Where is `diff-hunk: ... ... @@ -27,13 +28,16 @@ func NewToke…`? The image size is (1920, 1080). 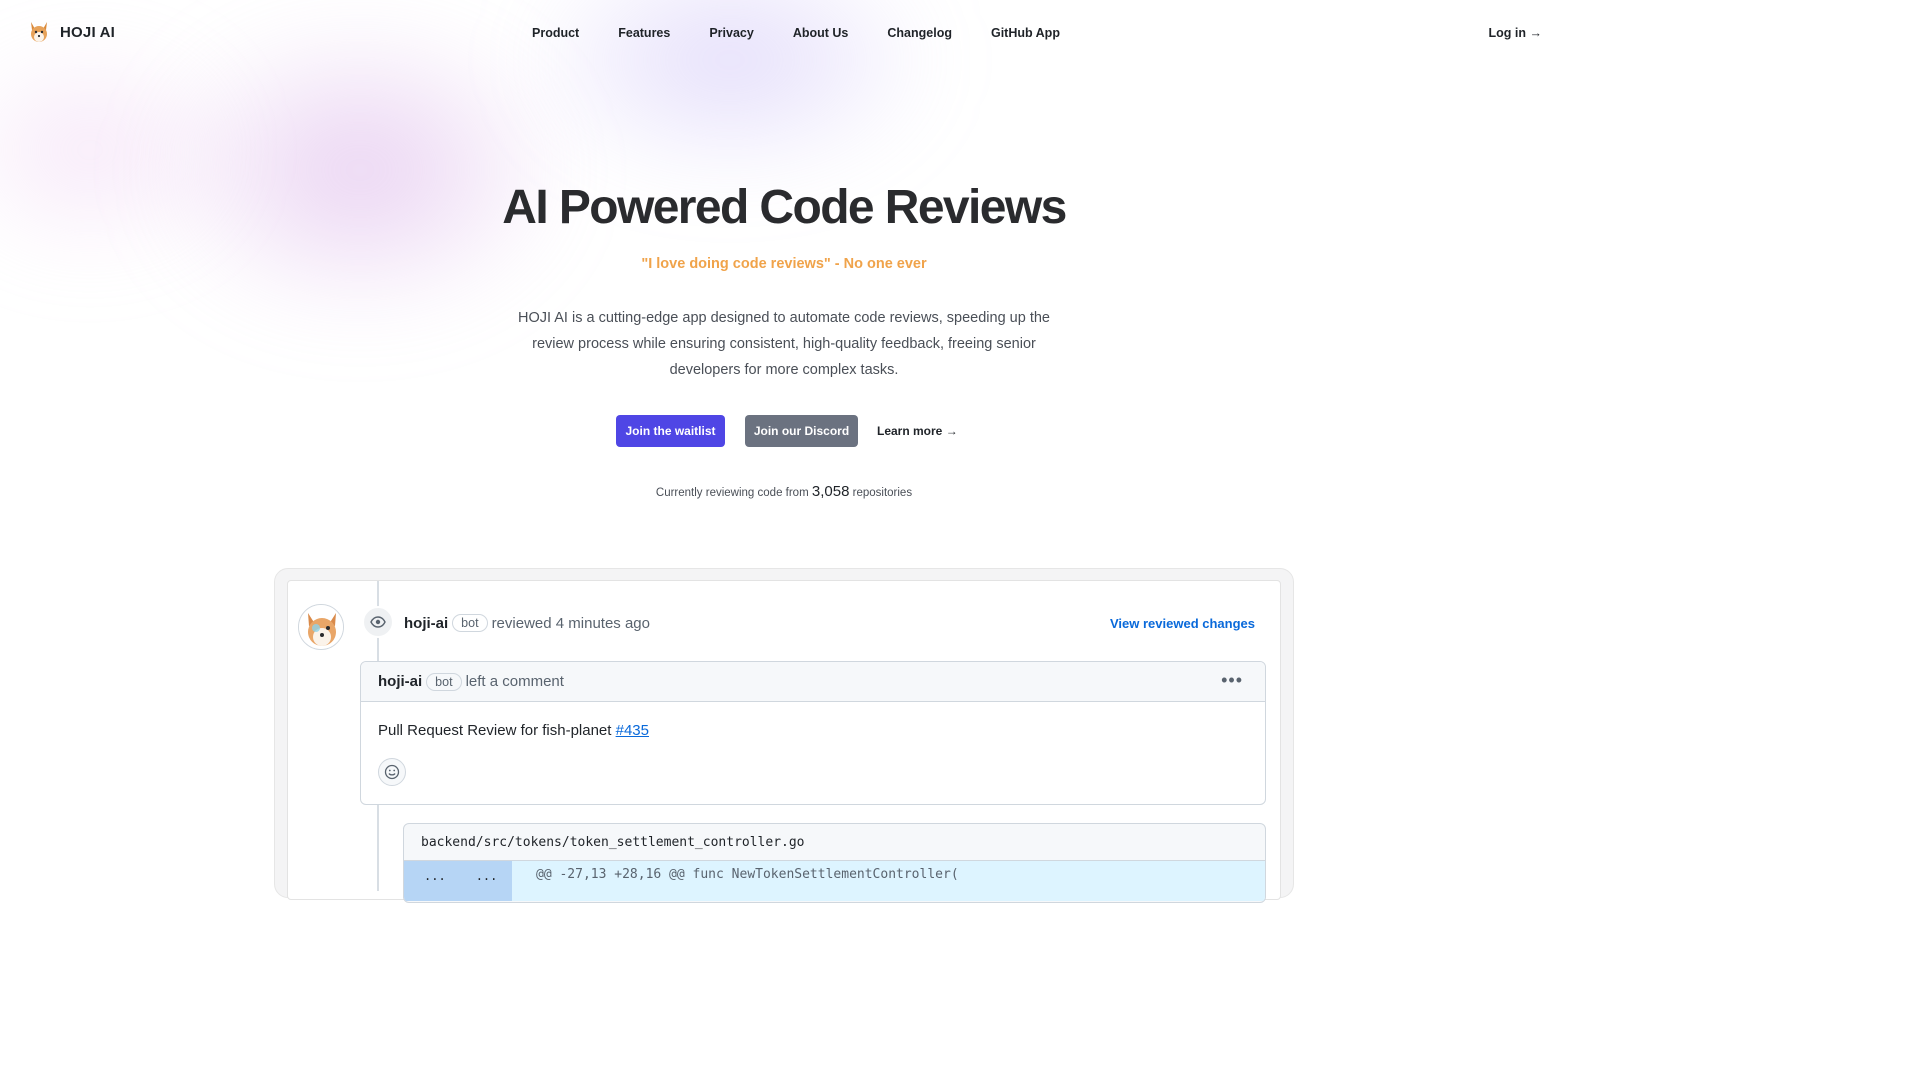 diff-hunk: ... ... @@ -27,13 +28,16 @@ func NewToke… is located at coordinates (834, 881).